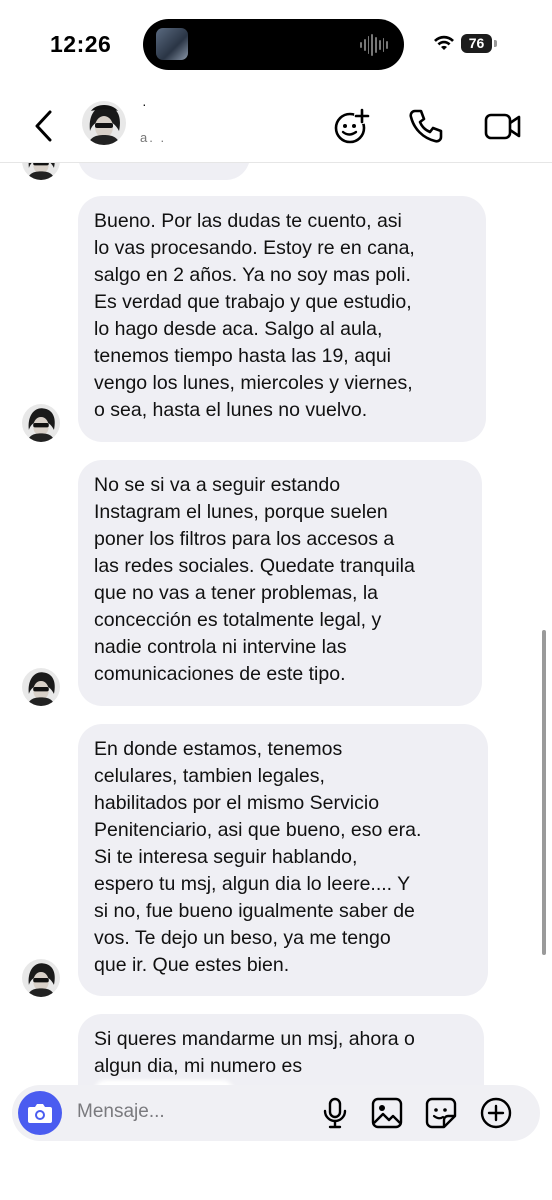  I want to click on video-call-icon, so click(502, 126).